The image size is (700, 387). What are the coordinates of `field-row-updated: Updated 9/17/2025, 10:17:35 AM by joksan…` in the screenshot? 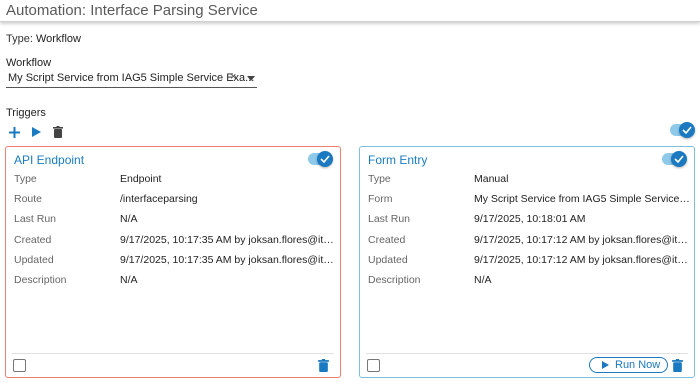 It's located at (176, 261).